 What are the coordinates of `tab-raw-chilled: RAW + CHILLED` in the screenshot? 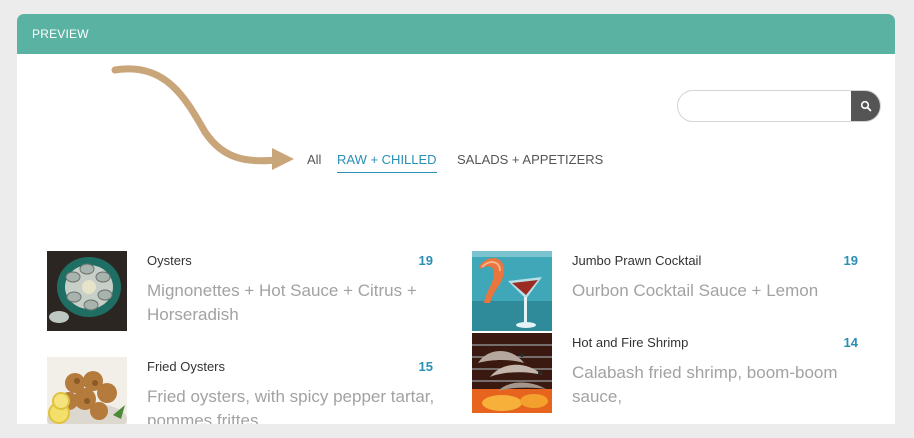 It's located at (387, 162).